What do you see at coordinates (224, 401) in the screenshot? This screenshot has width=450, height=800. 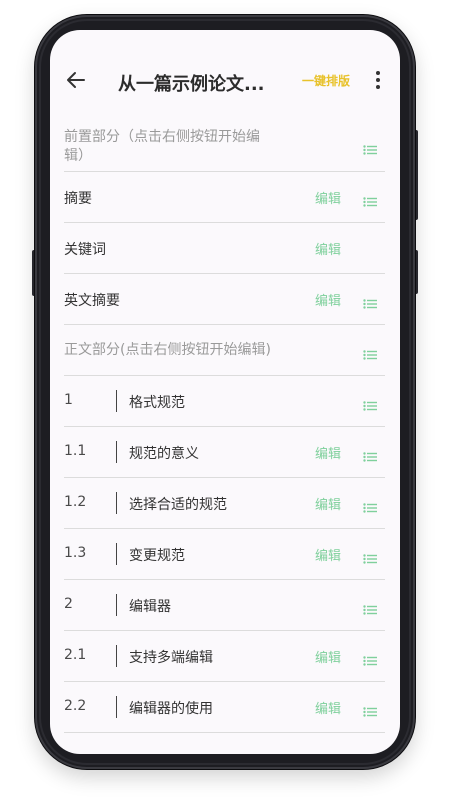 I see `outline-row: 1 格式规范` at bounding box center [224, 401].